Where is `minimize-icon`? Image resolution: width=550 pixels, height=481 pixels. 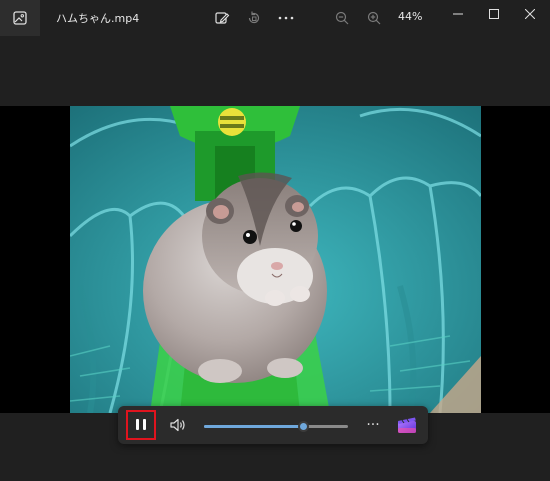 minimize-icon is located at coordinates (458, 14).